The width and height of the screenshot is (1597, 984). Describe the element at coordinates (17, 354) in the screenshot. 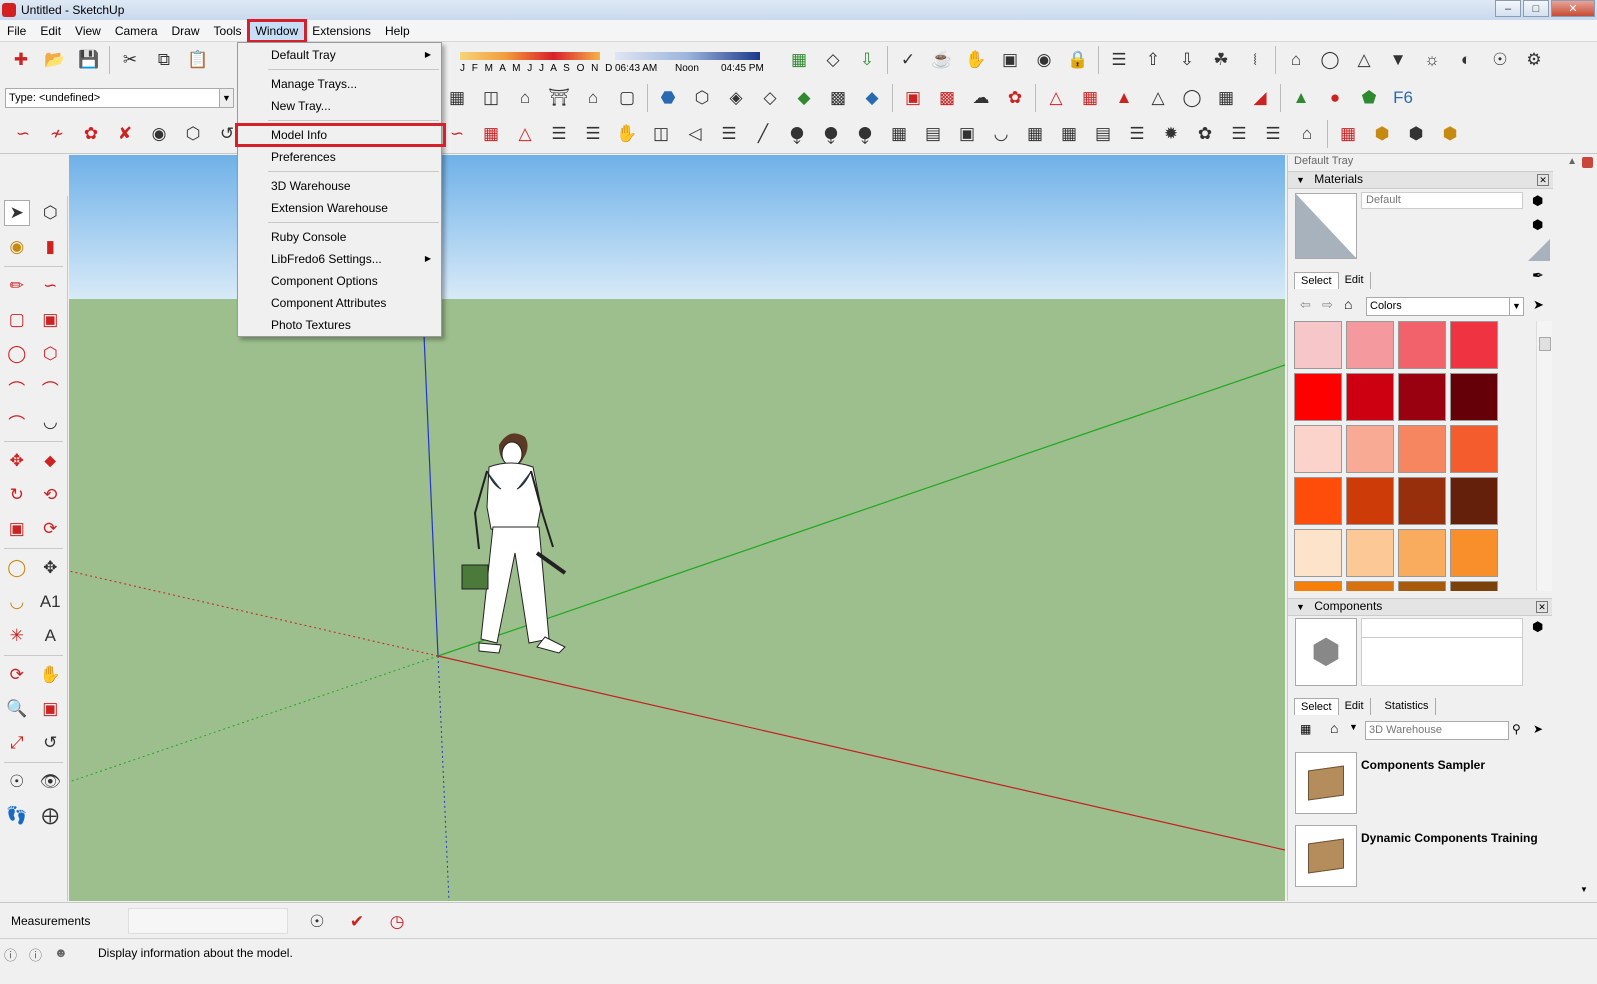

I see `circle-icon: ◯` at that location.